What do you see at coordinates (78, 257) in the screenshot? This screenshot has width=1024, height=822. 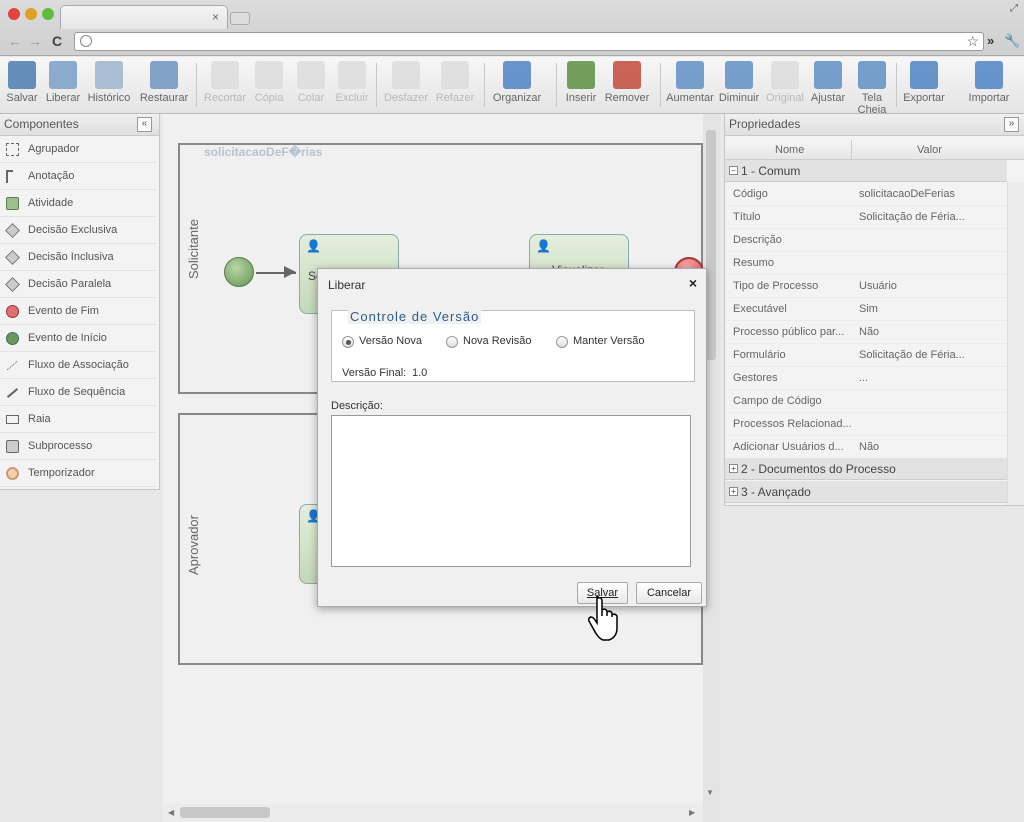 I see `component-inclusive-gateway: Decisão Inclusiva` at bounding box center [78, 257].